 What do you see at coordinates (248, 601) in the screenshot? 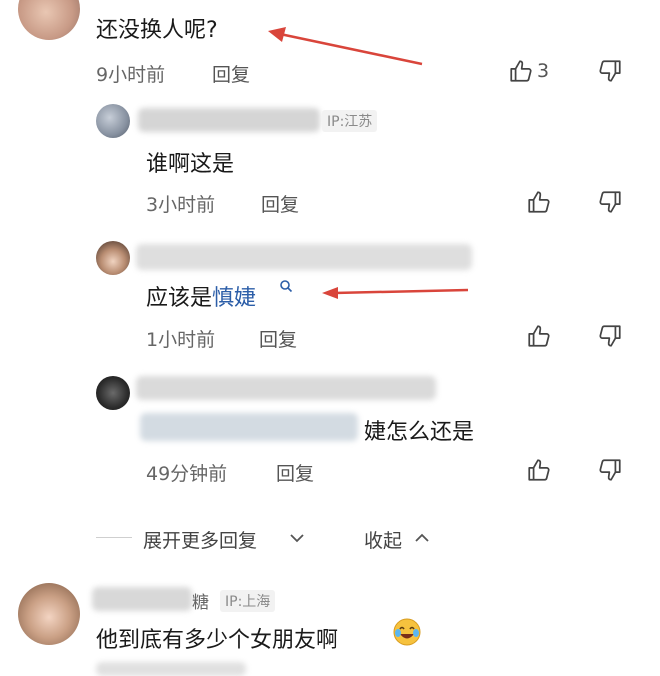
I see `ip-location: IP:上海` at bounding box center [248, 601].